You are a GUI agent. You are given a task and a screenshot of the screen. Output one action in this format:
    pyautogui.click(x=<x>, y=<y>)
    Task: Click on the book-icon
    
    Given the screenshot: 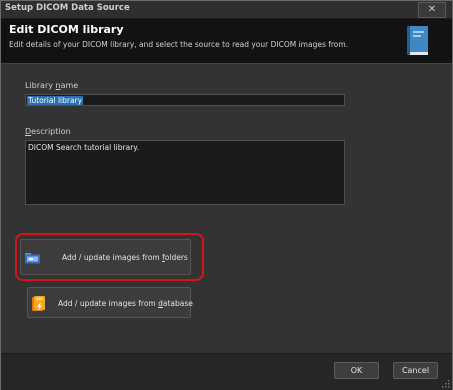 What is the action you would take?
    pyautogui.click(x=417, y=40)
    